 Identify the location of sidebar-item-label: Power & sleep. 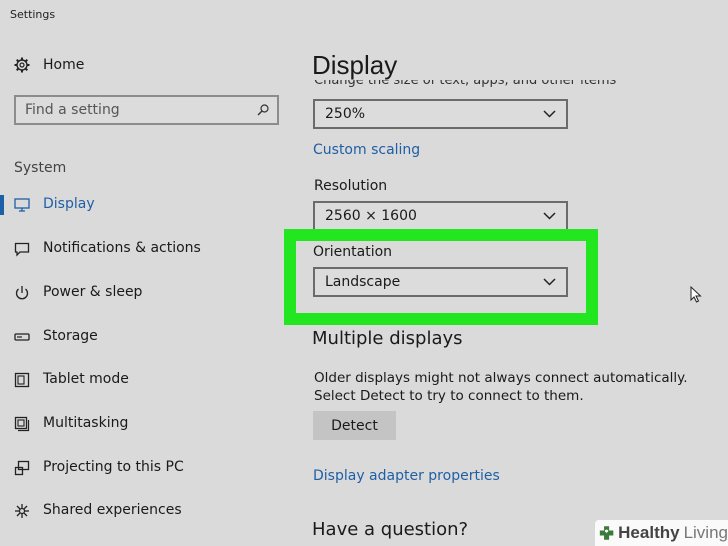
(93, 292).